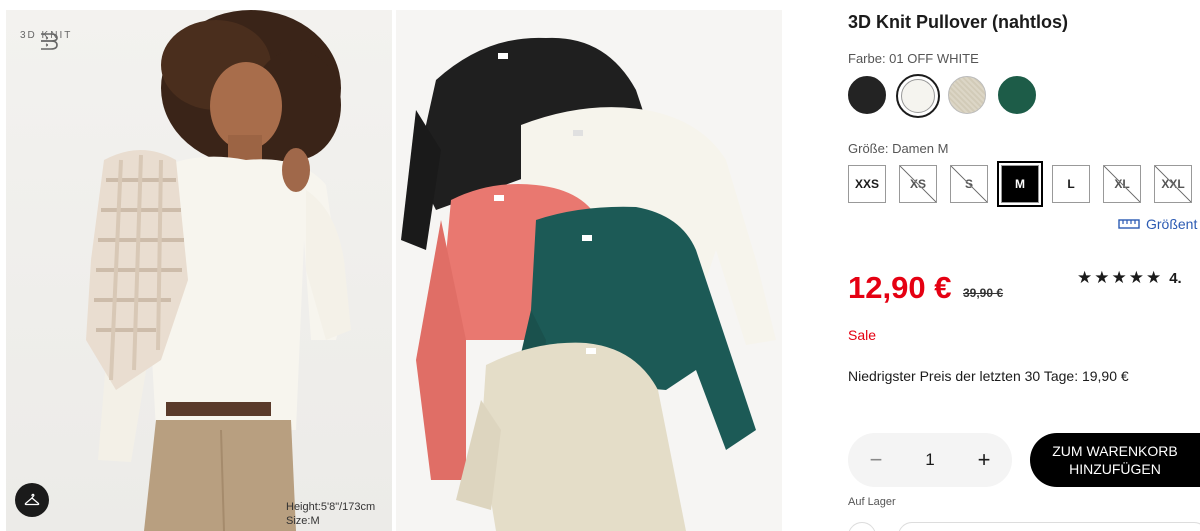 The width and height of the screenshot is (1200, 531). What do you see at coordinates (872, 502) in the screenshot?
I see `stock-status: Auf Lager` at bounding box center [872, 502].